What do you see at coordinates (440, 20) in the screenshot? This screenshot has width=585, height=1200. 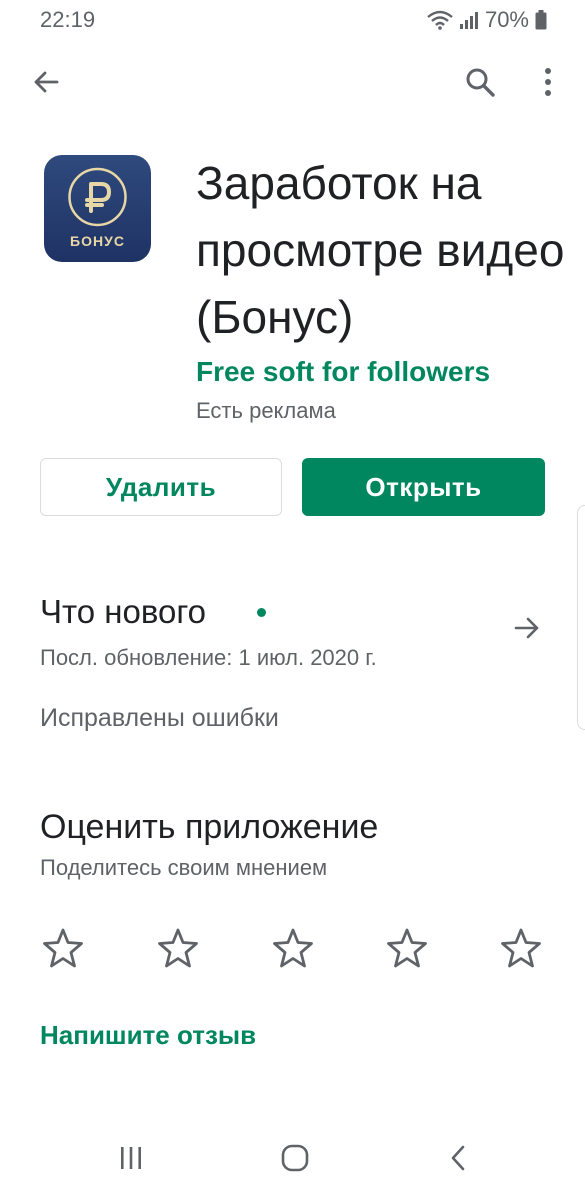 I see `wifi-icon` at bounding box center [440, 20].